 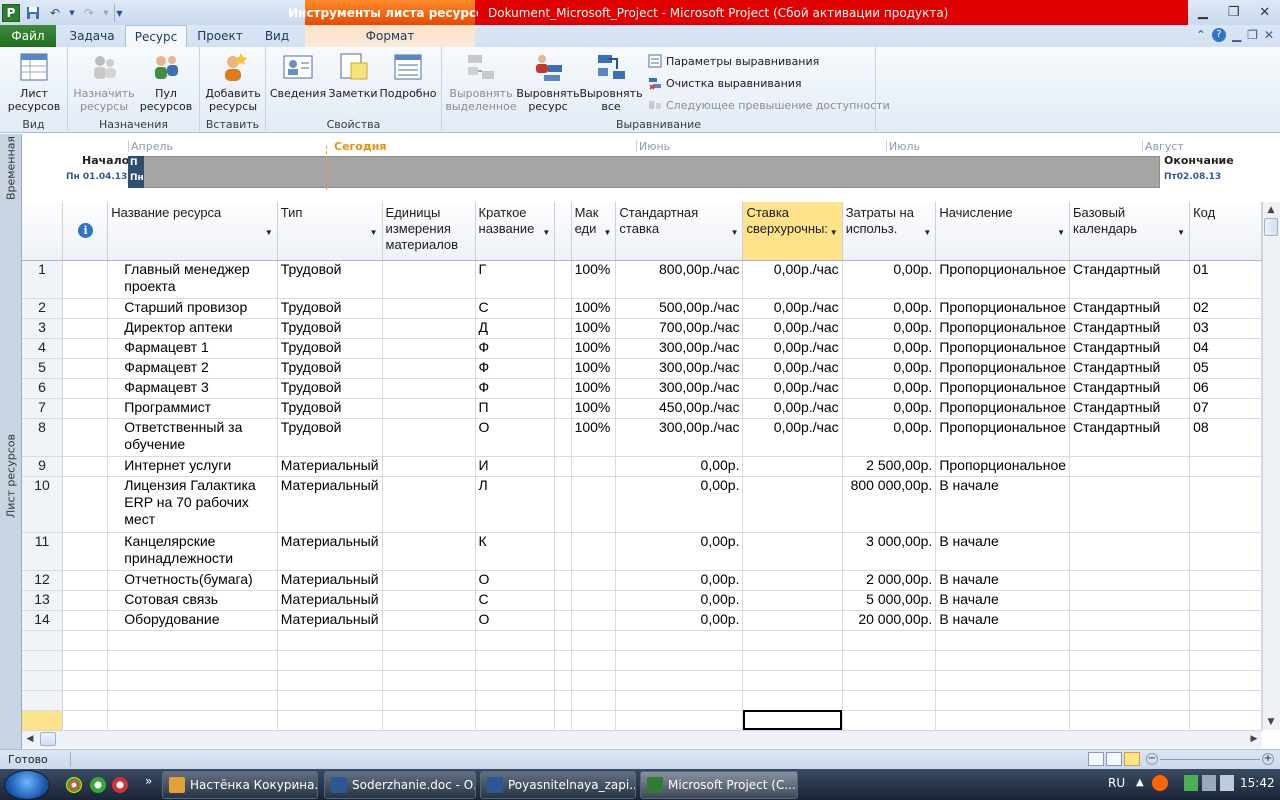 I want to click on cell-short: Д, so click(x=515, y=328).